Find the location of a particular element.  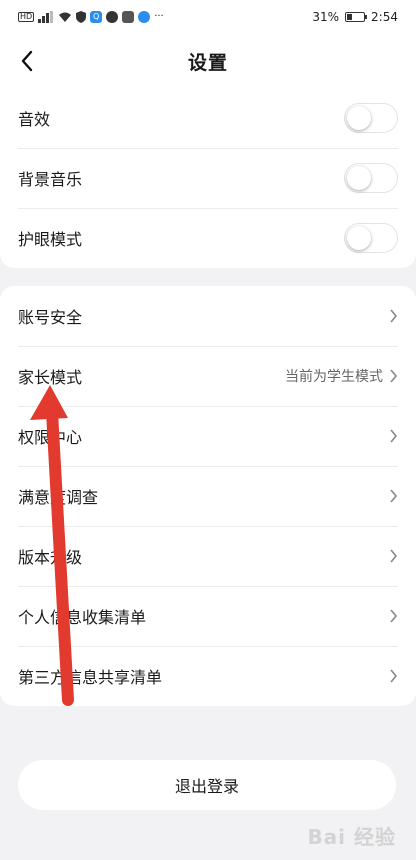

background-music-toggle is located at coordinates (371, 178).